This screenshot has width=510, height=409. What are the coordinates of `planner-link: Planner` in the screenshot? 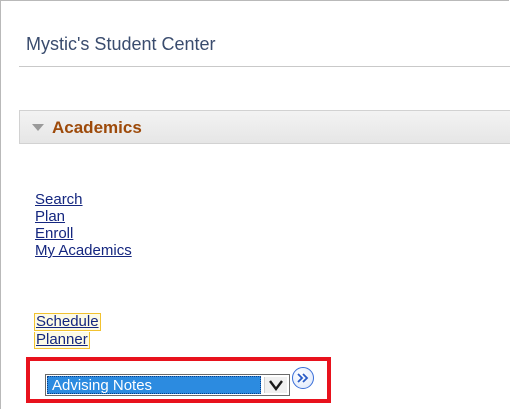 It's located at (62, 340).